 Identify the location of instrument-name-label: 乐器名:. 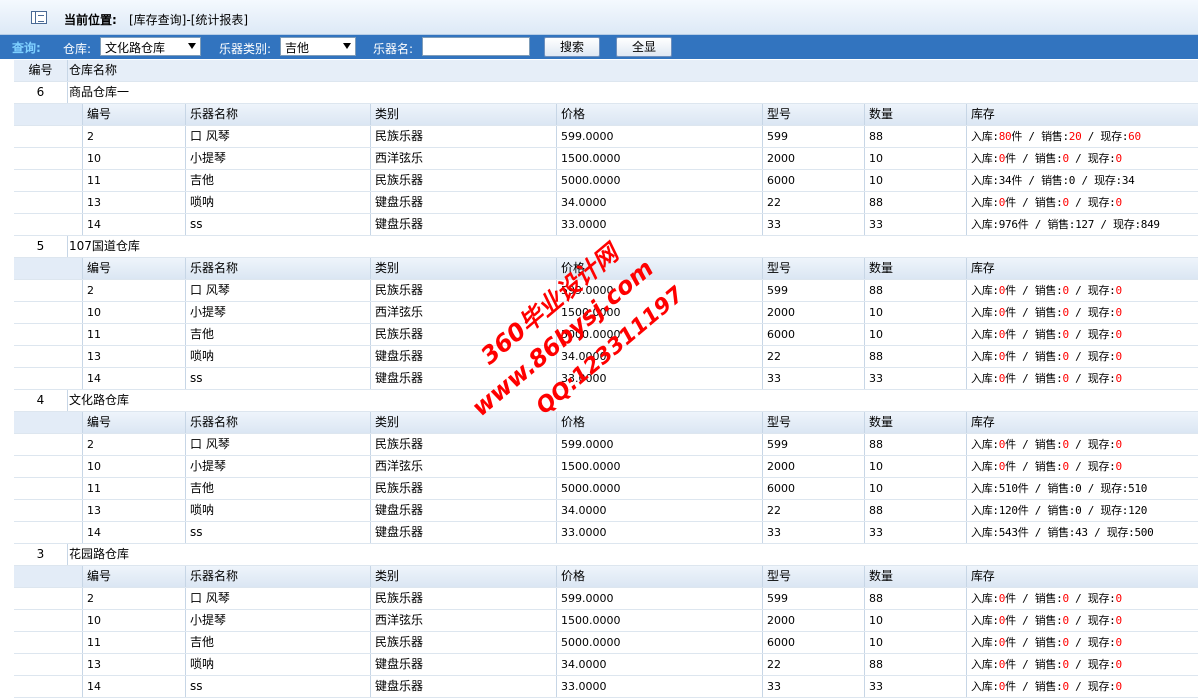
(393, 49).